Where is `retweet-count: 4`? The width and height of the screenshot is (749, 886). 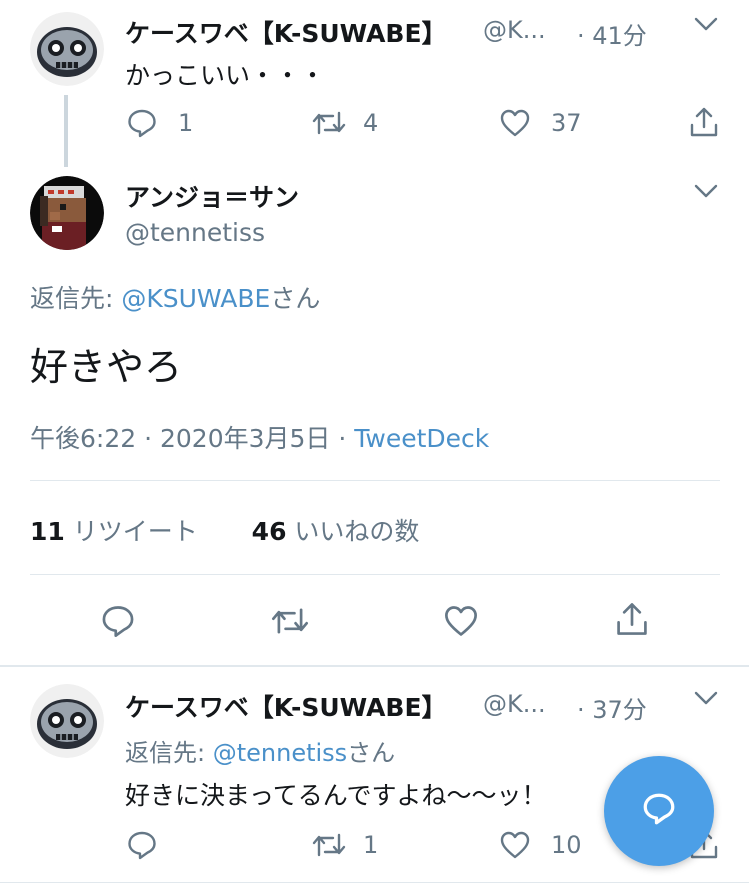
retweet-count: 4 is located at coordinates (371, 123).